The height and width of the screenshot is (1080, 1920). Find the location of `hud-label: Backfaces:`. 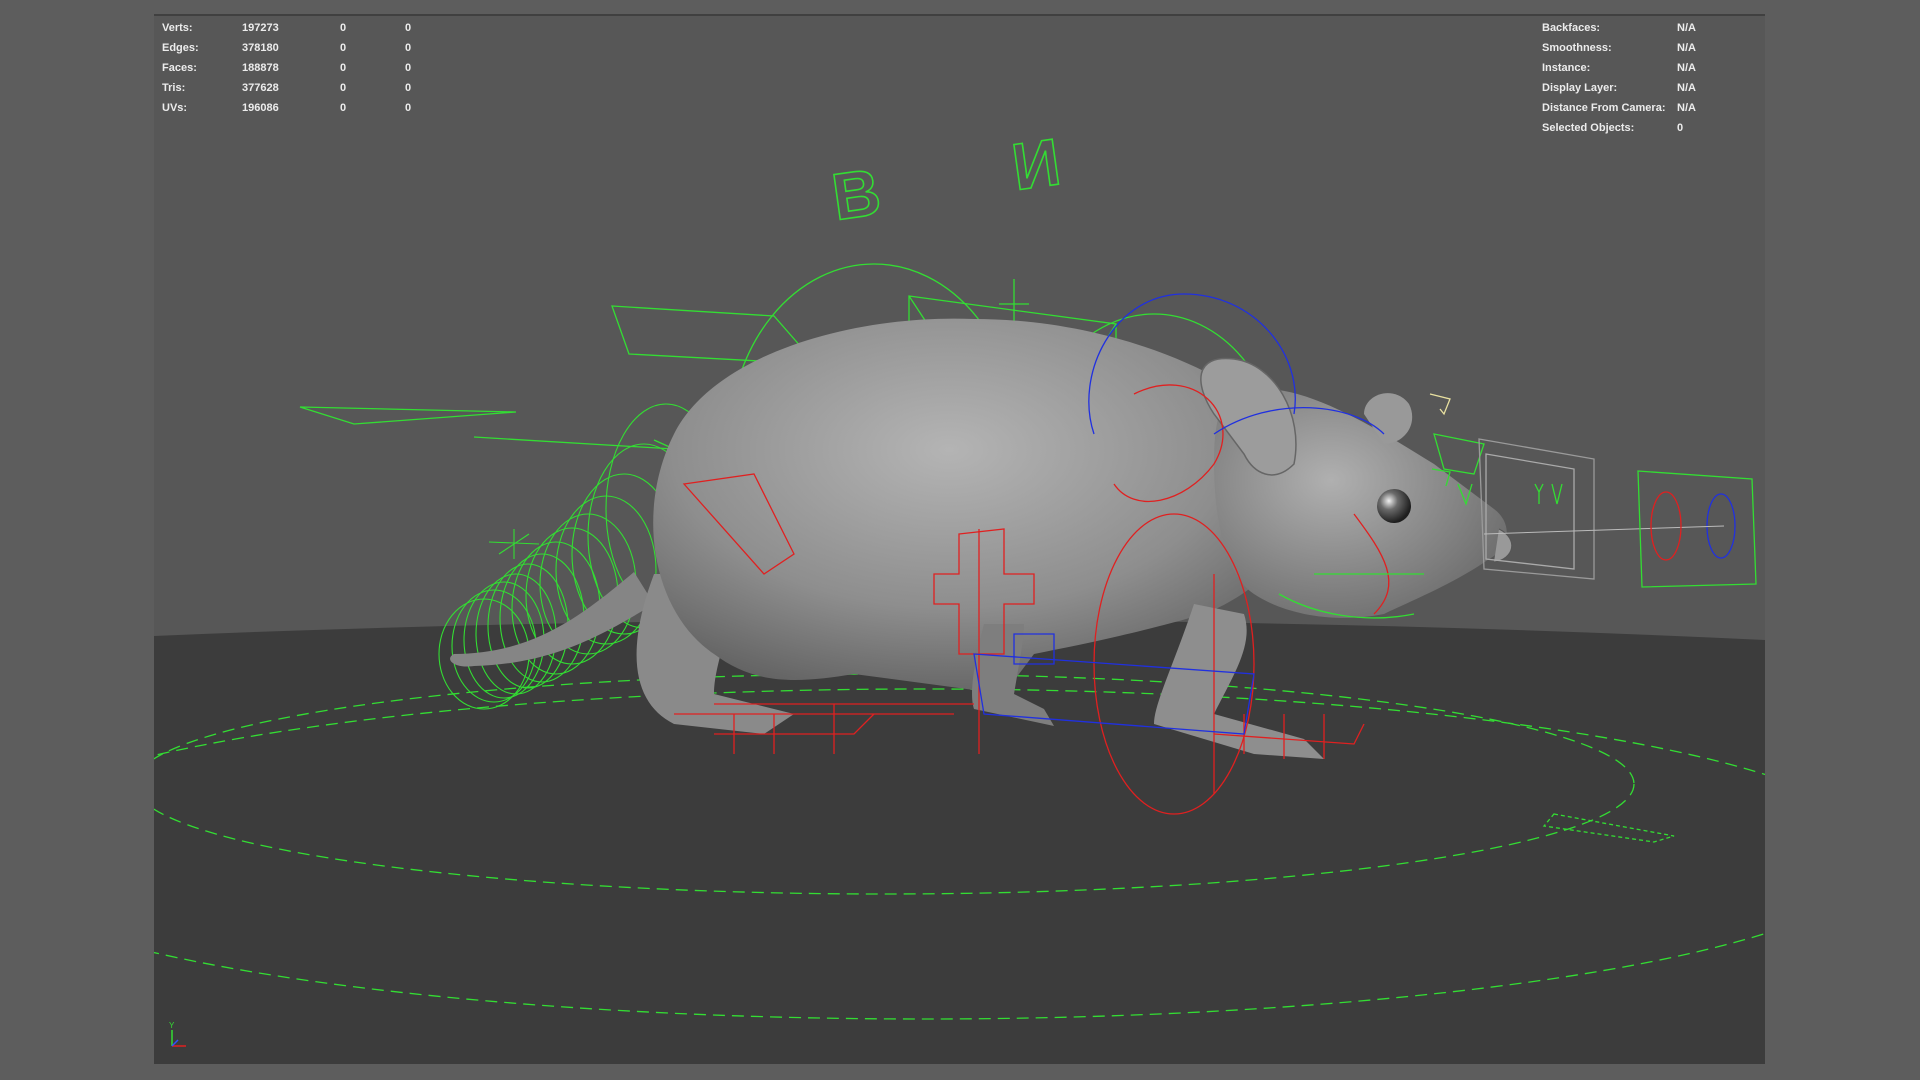

hud-label: Backfaces: is located at coordinates (1571, 28).